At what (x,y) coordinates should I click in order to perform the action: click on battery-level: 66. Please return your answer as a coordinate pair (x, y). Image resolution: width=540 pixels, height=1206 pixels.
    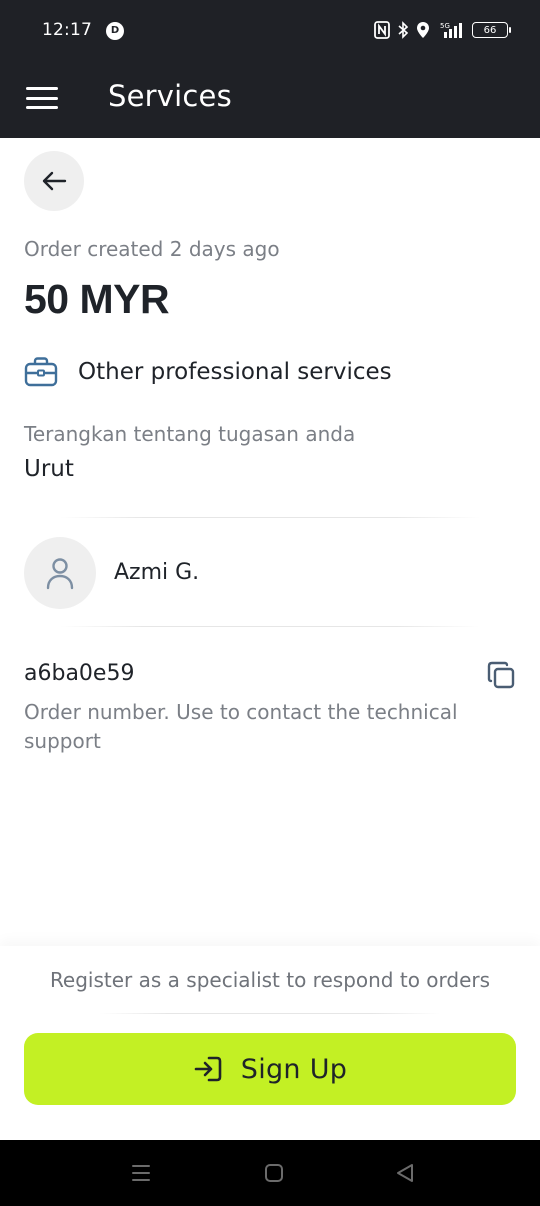
    Looking at the image, I should click on (490, 30).